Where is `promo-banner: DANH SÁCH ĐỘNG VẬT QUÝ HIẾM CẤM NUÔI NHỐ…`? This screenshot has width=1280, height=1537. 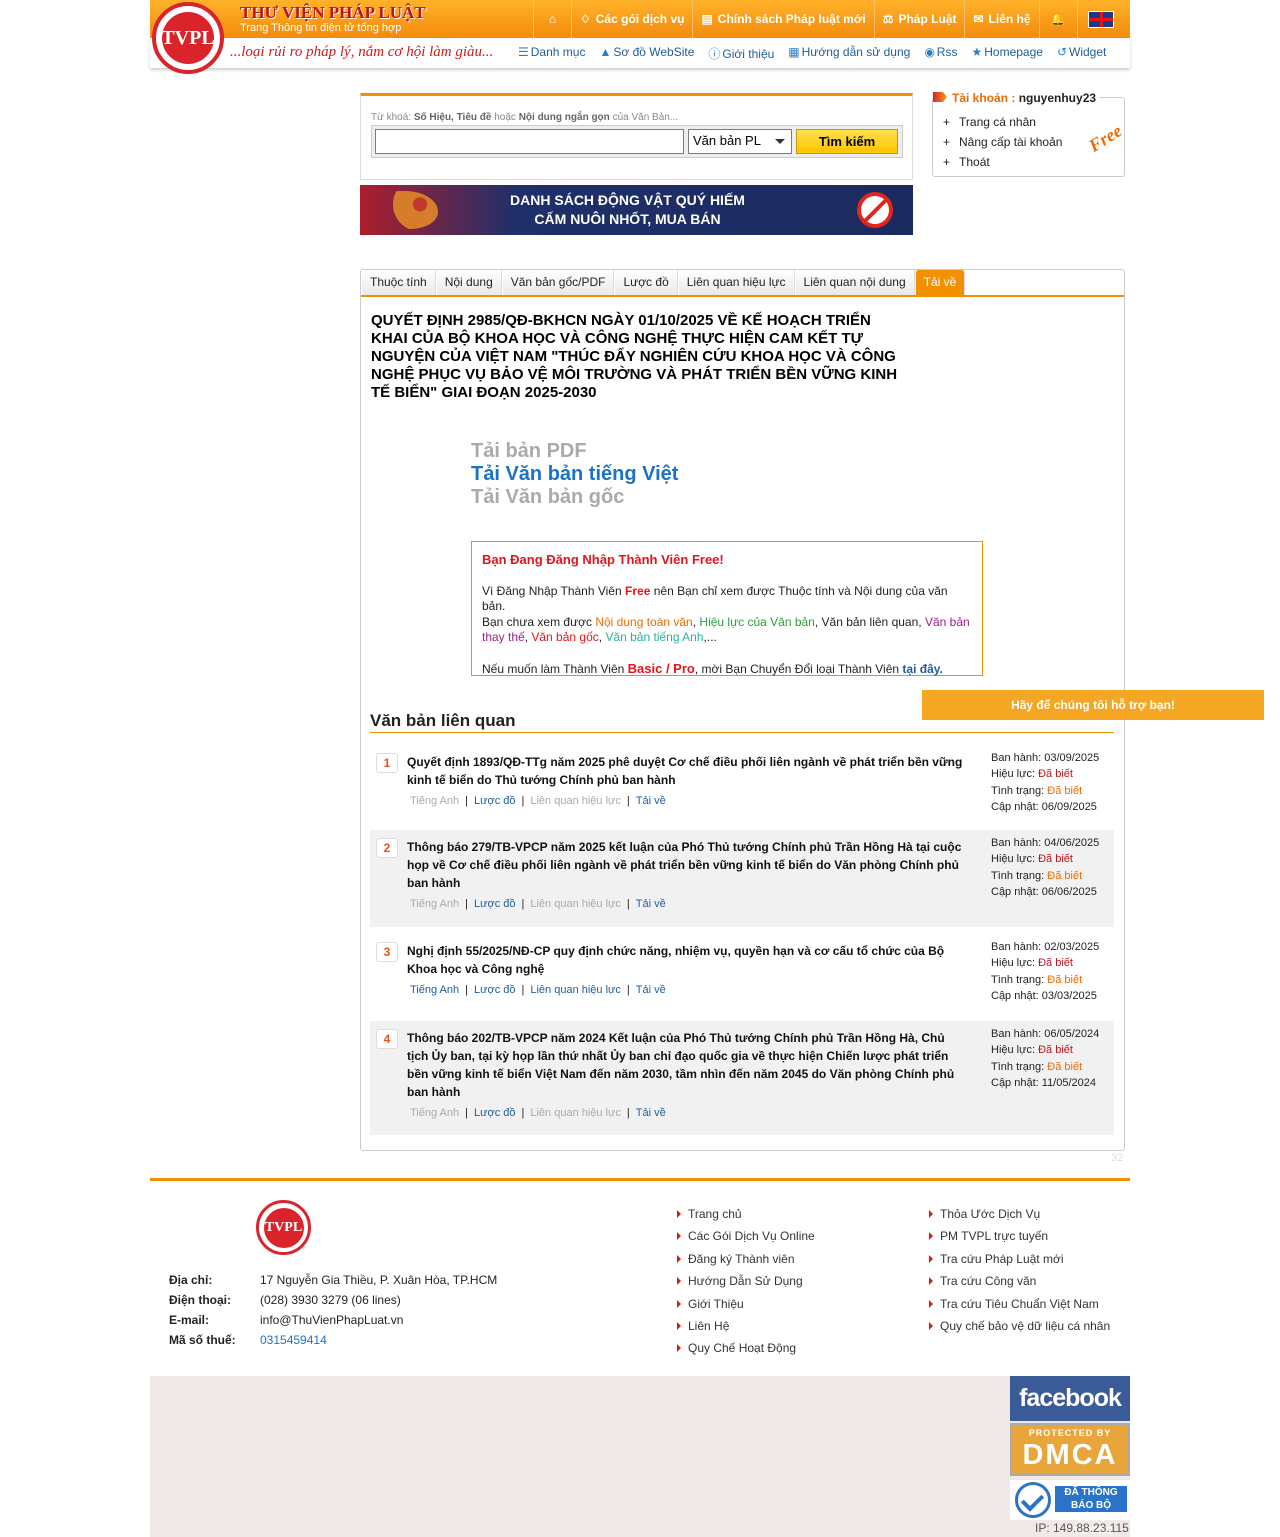 promo-banner: DANH SÁCH ĐỘNG VẬT QUÝ HIẾM CẤM NUÔI NHỐ… is located at coordinates (636, 210).